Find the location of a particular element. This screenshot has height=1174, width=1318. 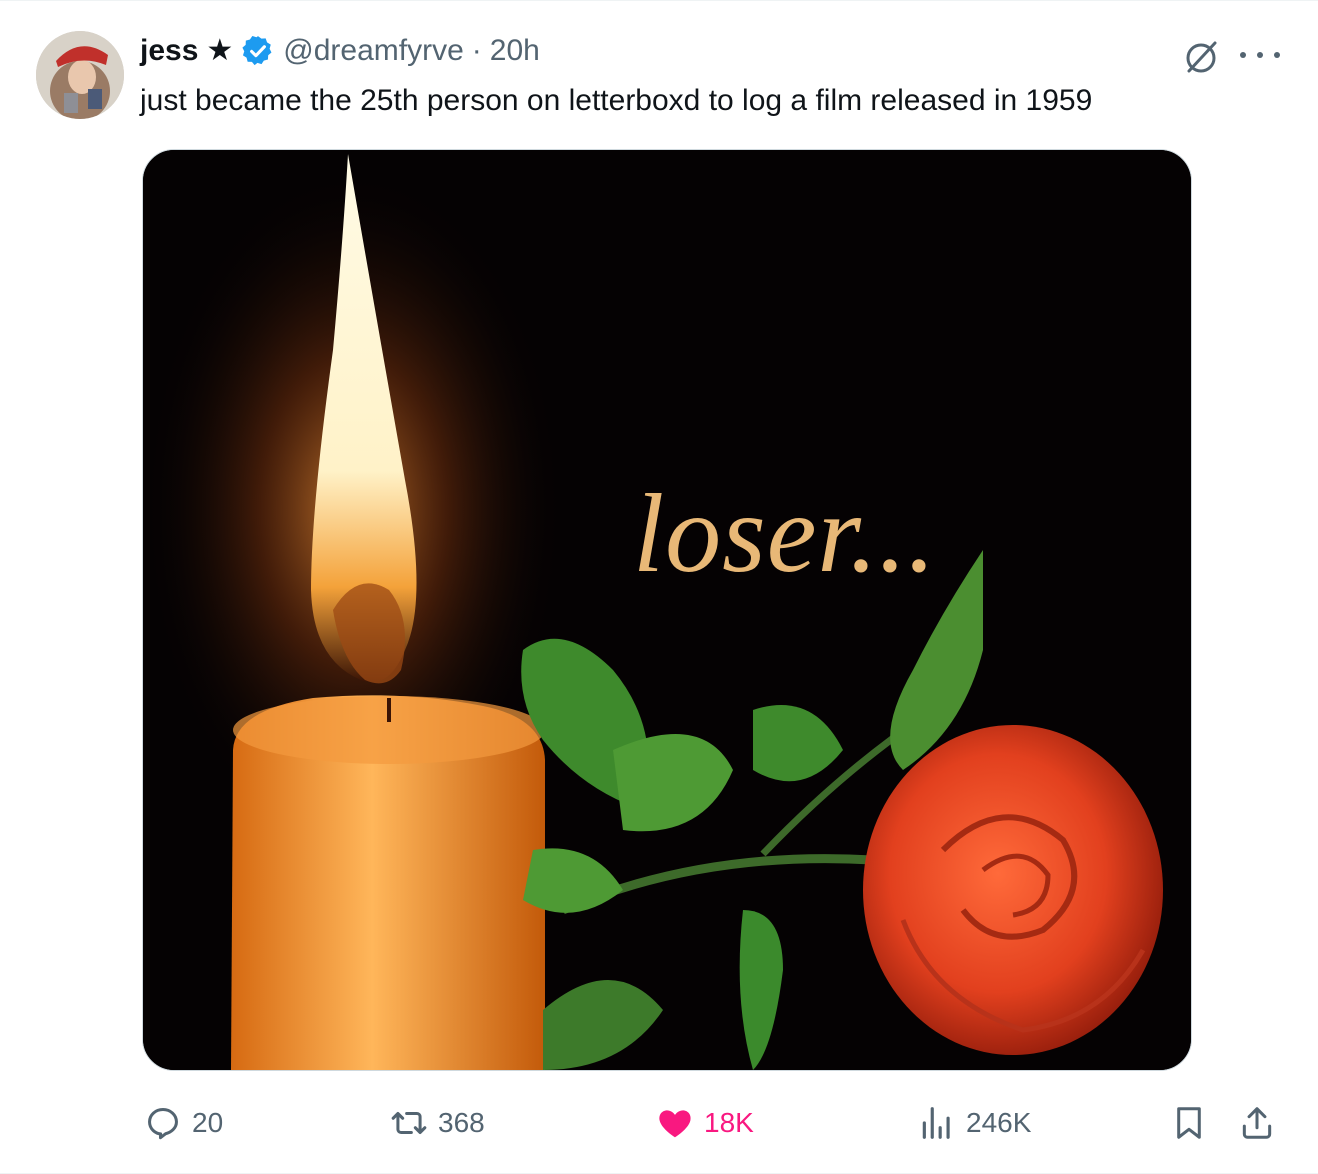

bookmark-button is located at coordinates (1189, 1123).